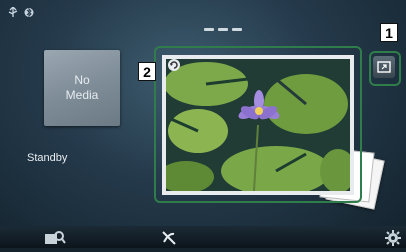 The image size is (406, 252). What do you see at coordinates (47, 158) in the screenshot?
I see `source-status: Standby` at bounding box center [47, 158].